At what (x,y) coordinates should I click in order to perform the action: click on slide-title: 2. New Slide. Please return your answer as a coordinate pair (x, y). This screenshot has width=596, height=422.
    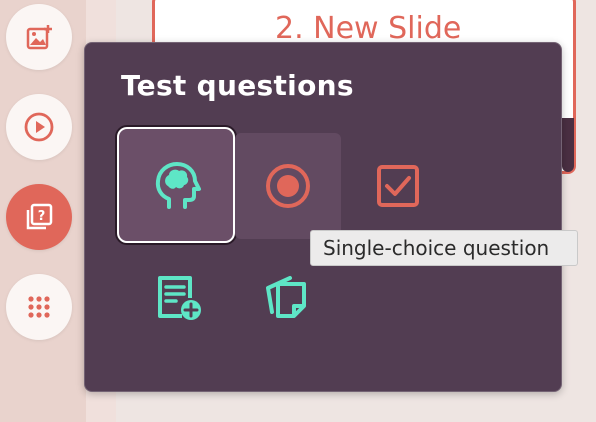
    Looking at the image, I should click on (368, 28).